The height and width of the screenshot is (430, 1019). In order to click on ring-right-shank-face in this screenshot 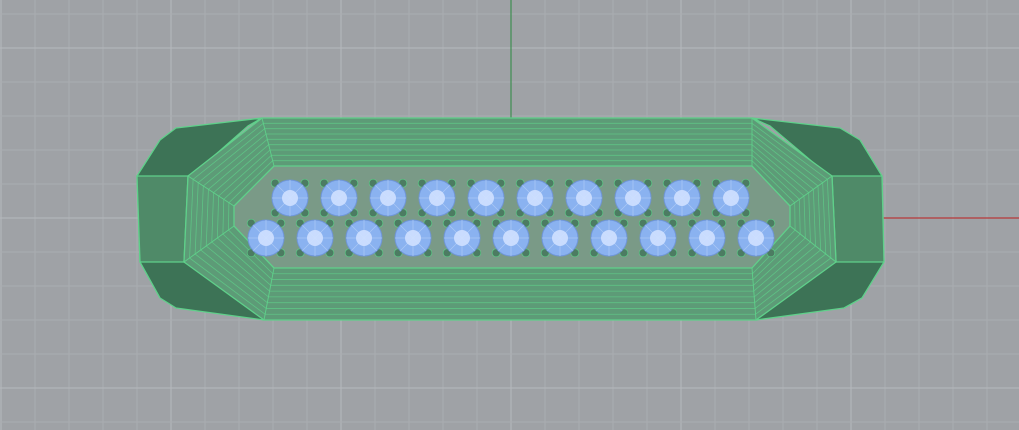, I will do `click(858, 219)`.